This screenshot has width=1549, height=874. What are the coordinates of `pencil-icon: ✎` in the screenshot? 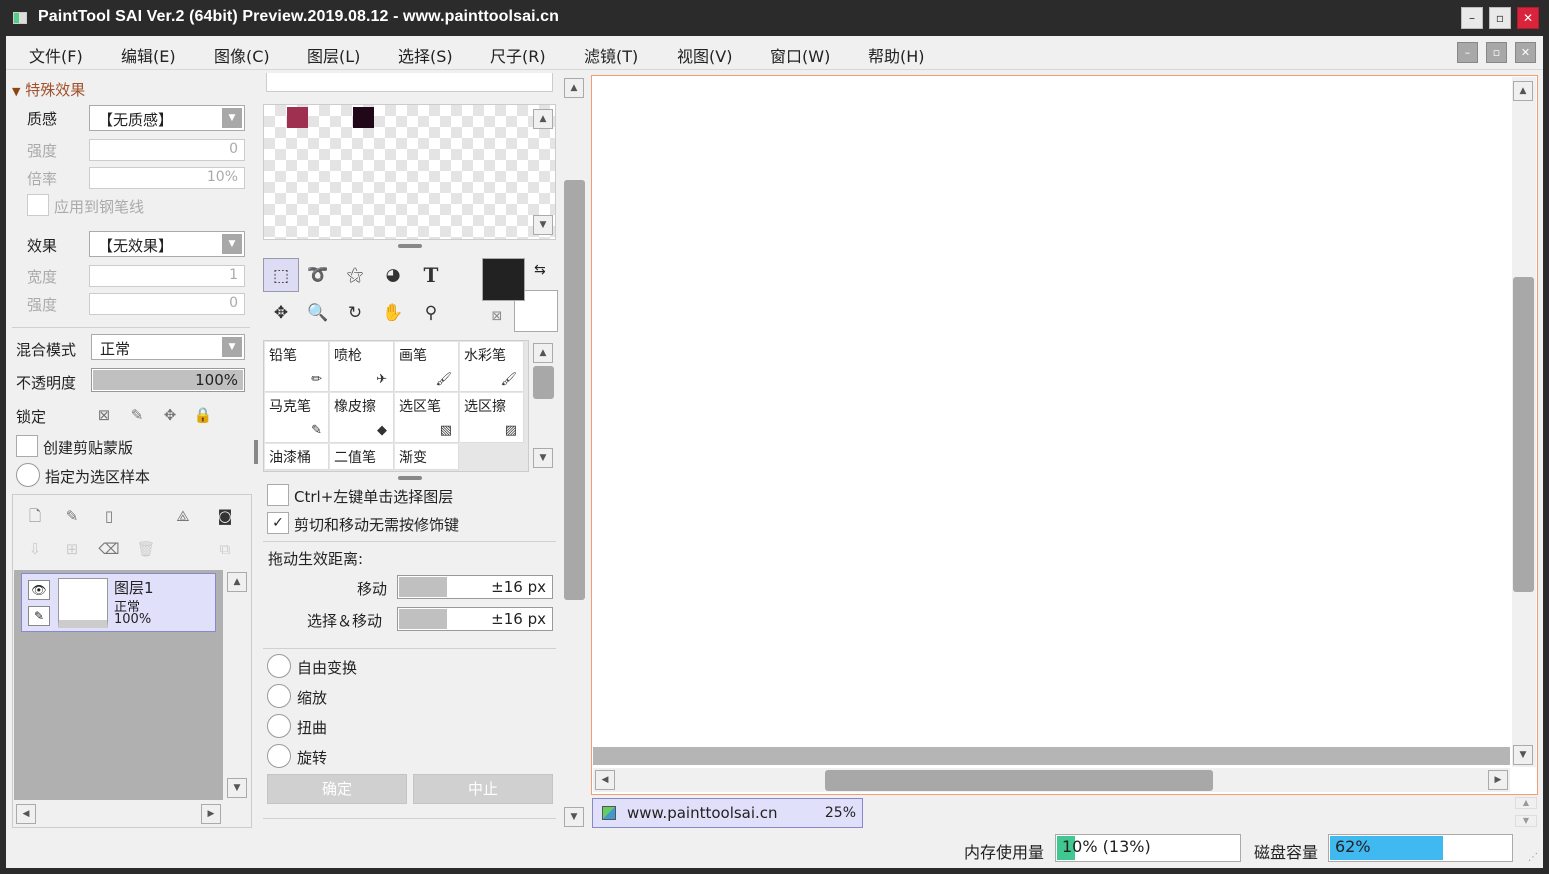 It's located at (39, 616).